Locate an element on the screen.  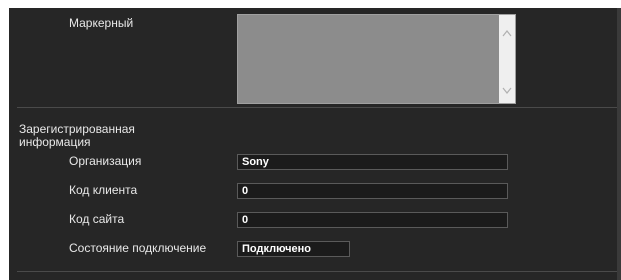
chevron-down-icon is located at coordinates (507, 92).